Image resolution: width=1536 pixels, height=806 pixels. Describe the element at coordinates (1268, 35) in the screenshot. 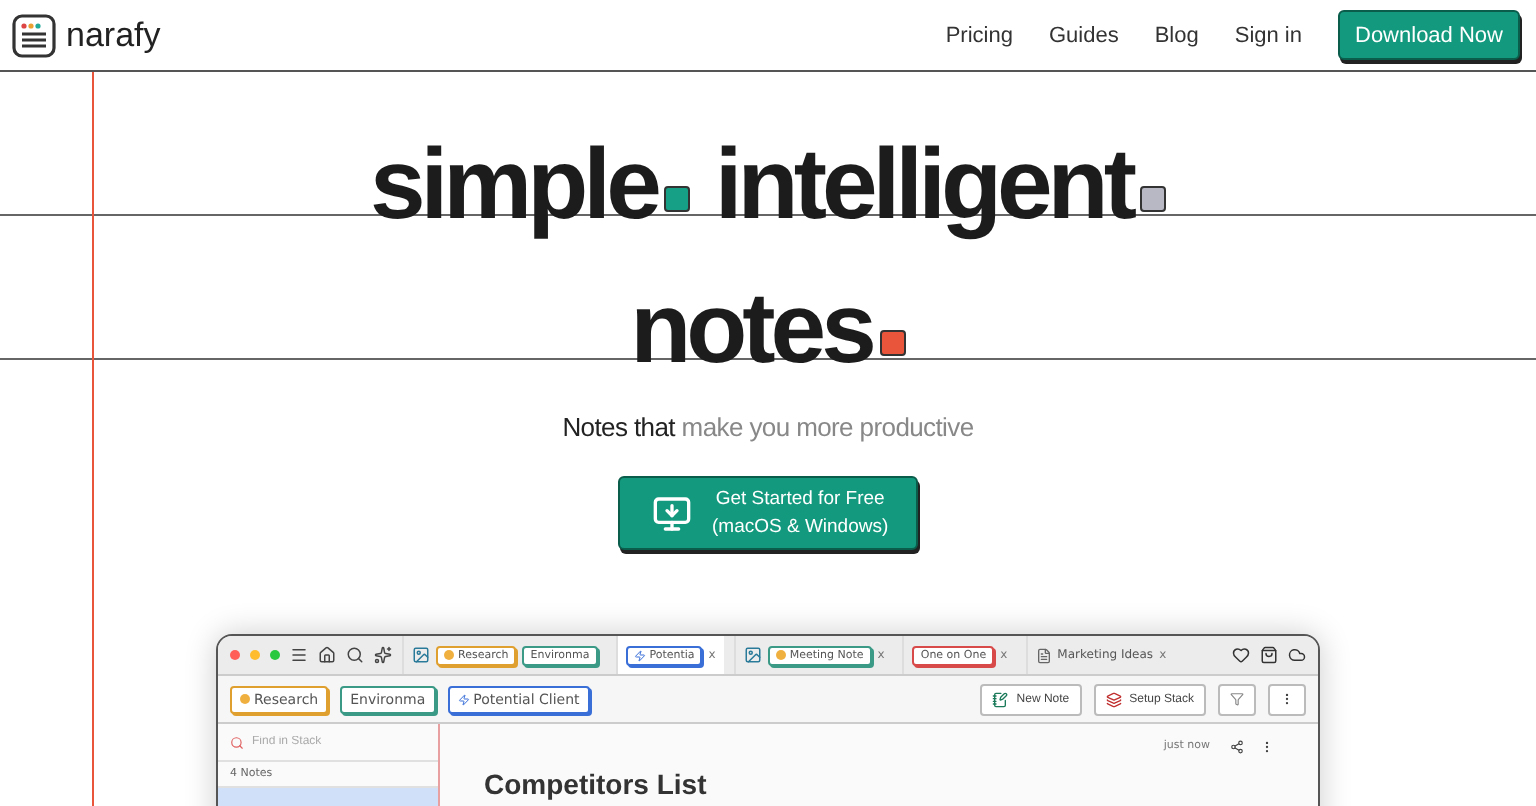

I see `nav-link: Sign in` at that location.